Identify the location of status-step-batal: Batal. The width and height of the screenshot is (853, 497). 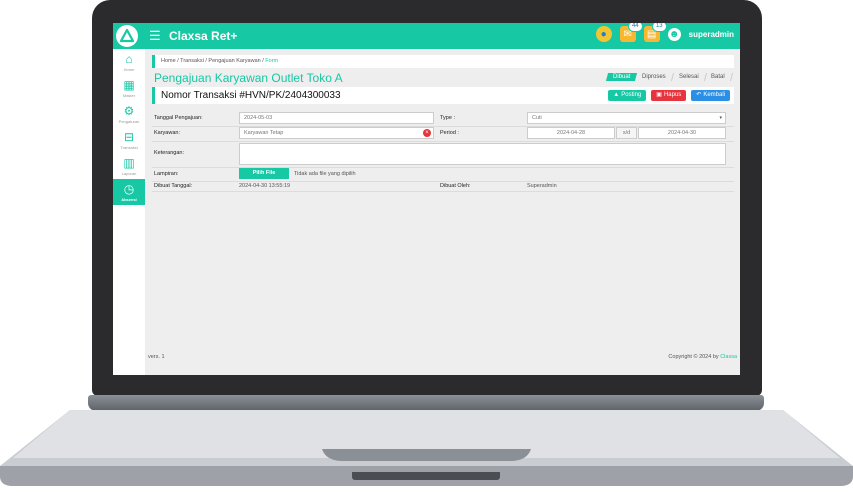
(719, 77).